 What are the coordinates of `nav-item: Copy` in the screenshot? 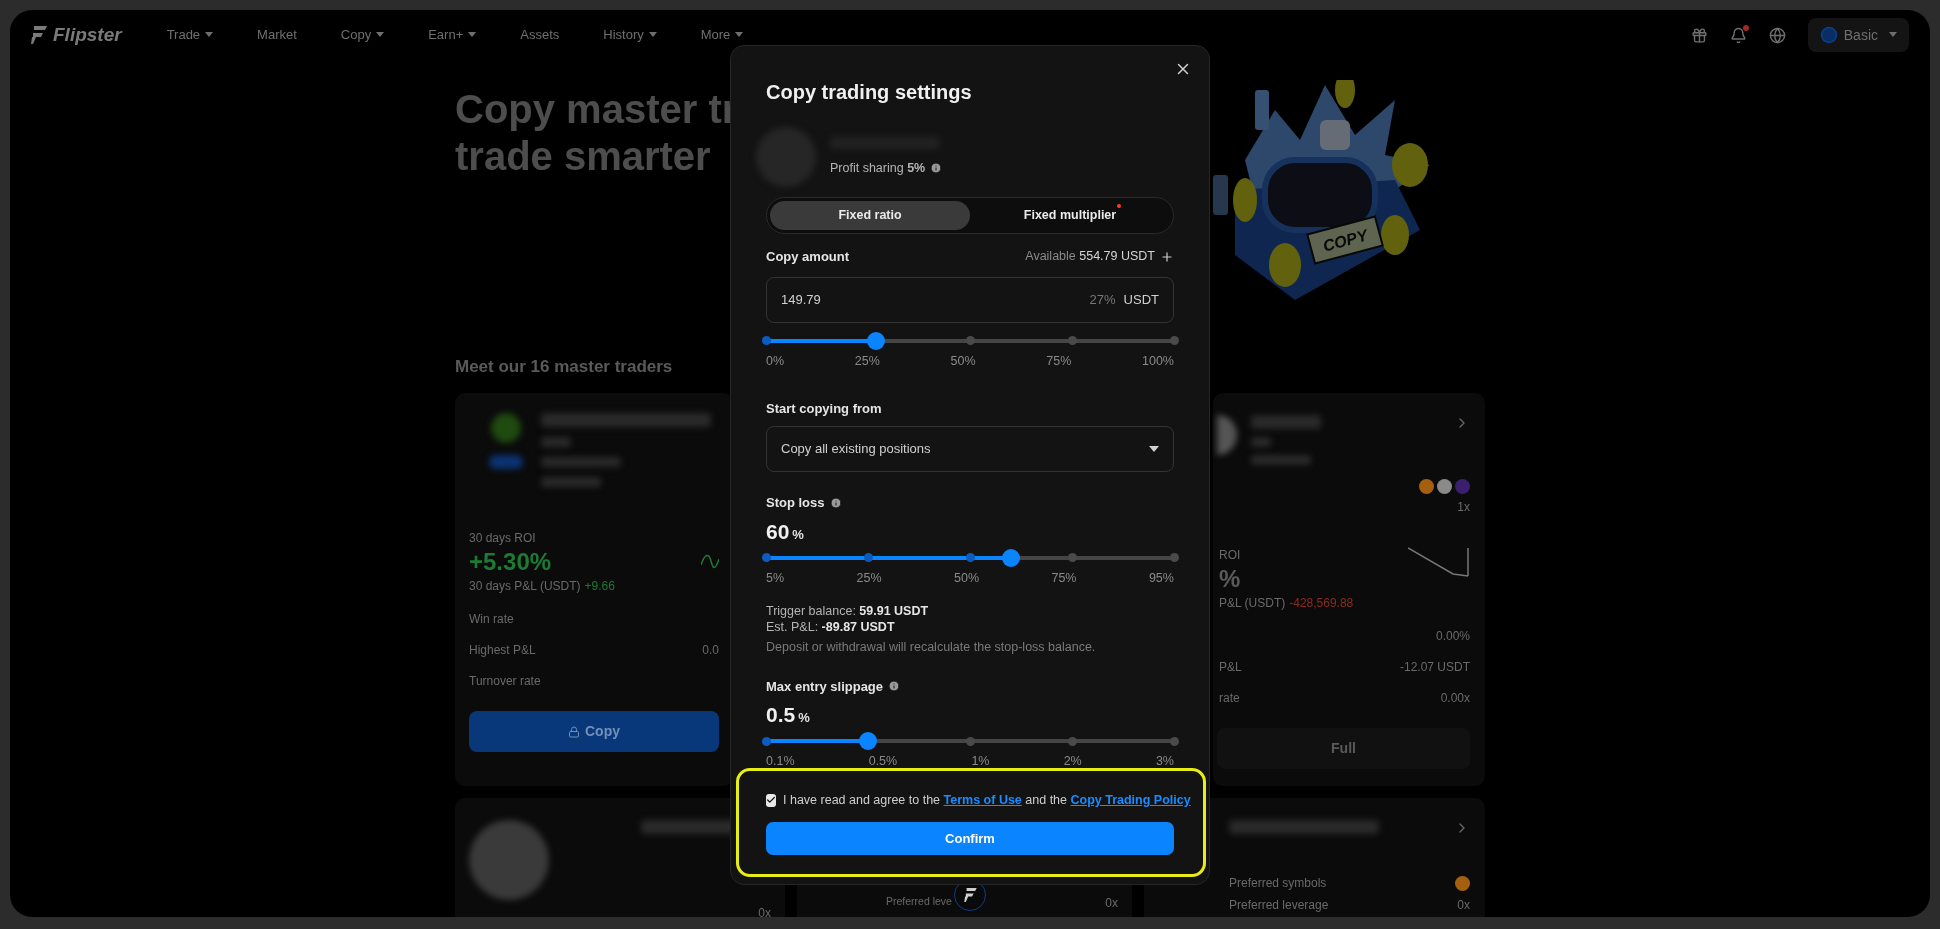 It's located at (362, 35).